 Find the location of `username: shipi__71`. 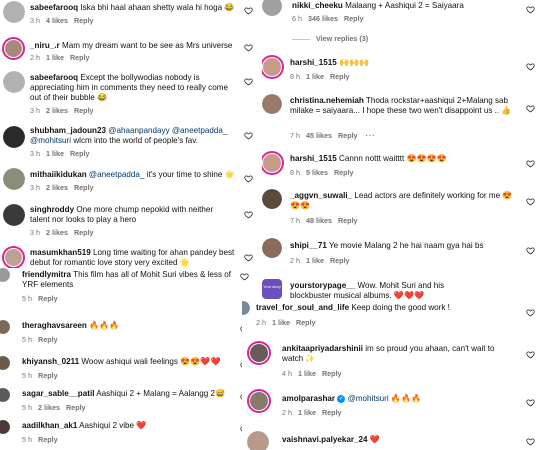

username: shipi__71 is located at coordinates (308, 245).